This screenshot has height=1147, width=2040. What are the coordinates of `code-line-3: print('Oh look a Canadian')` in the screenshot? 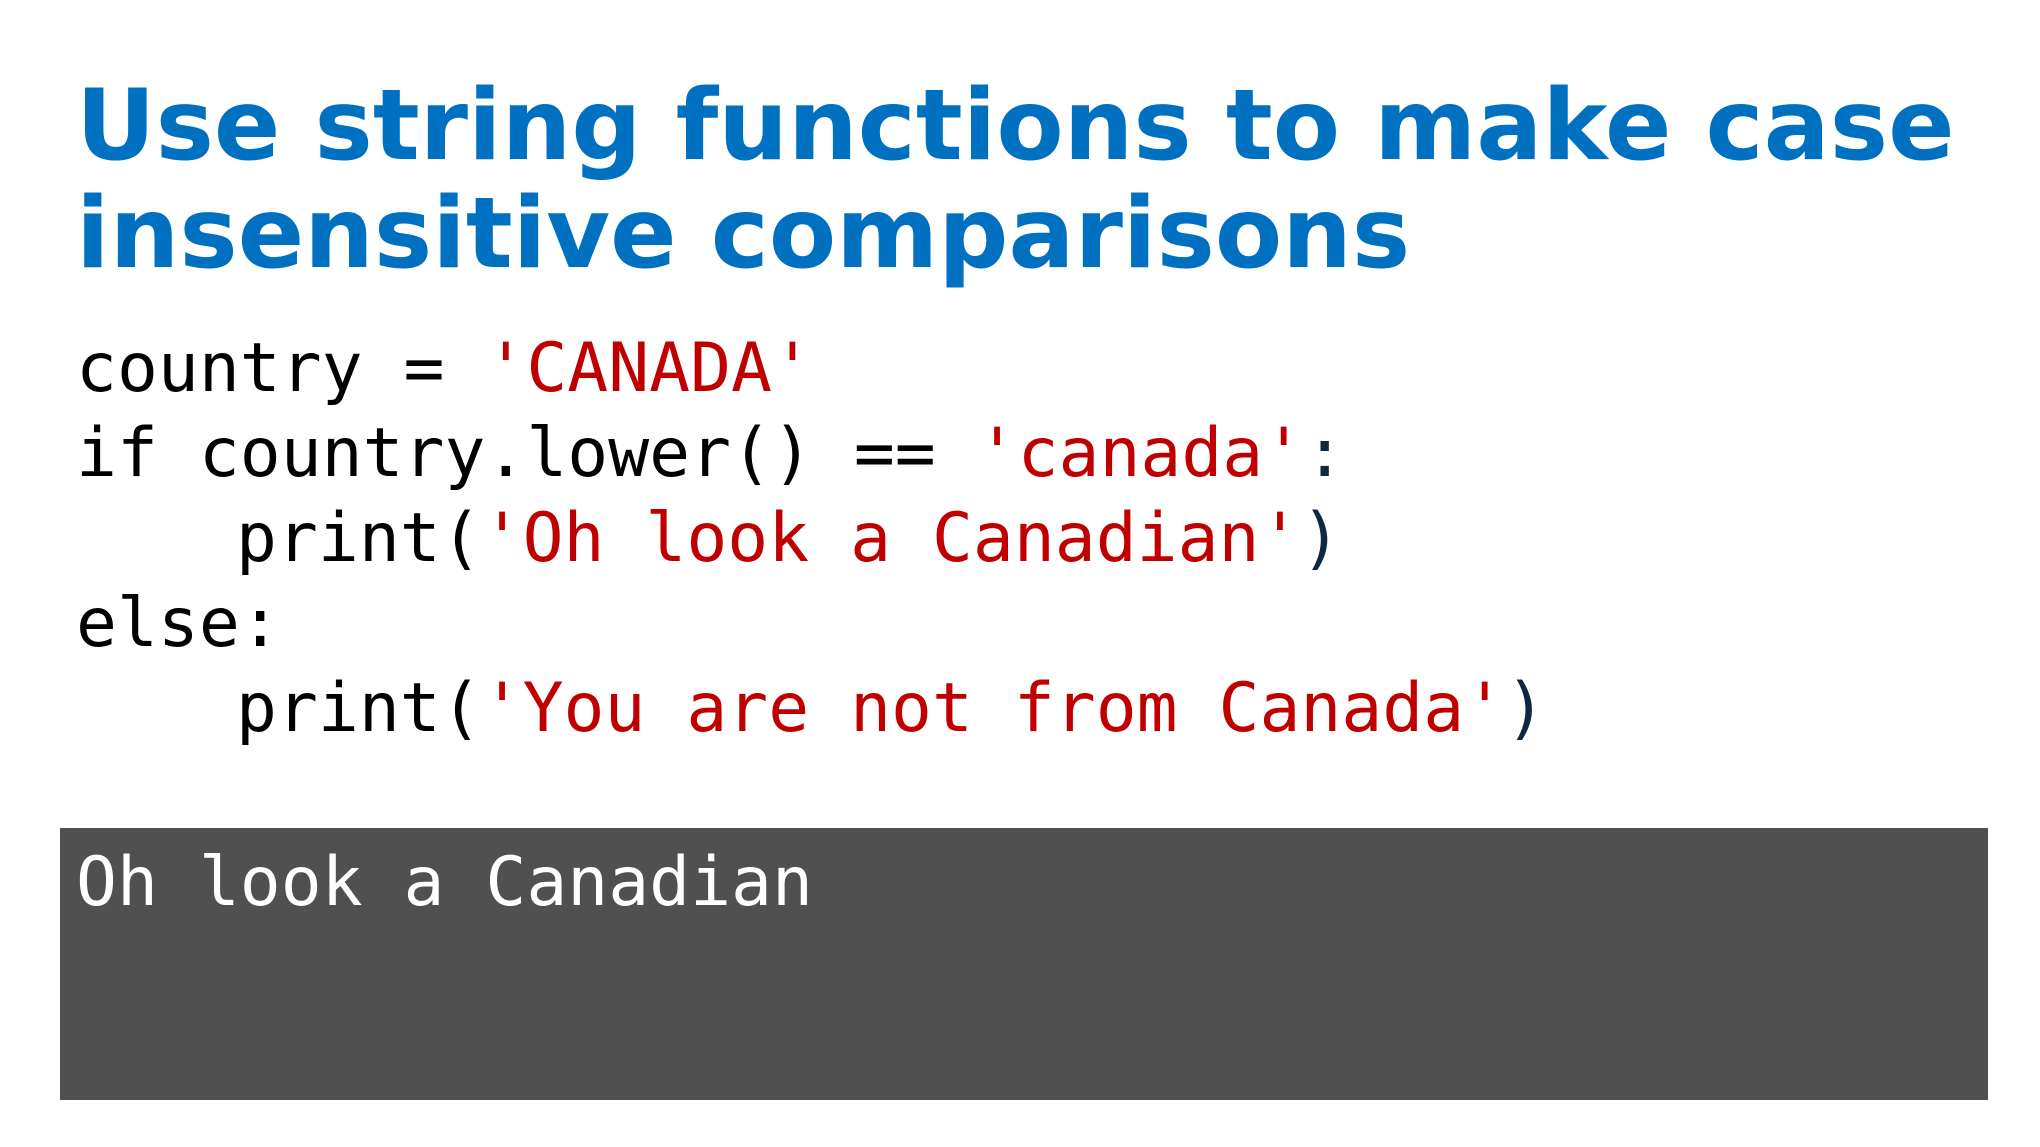 It's located at (811, 538).